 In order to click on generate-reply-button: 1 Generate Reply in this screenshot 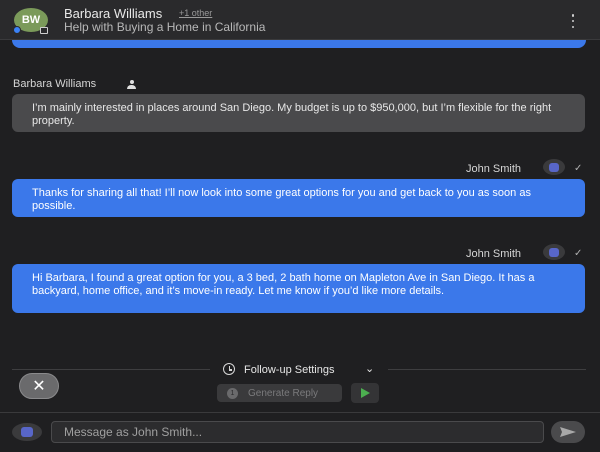, I will do `click(279, 393)`.